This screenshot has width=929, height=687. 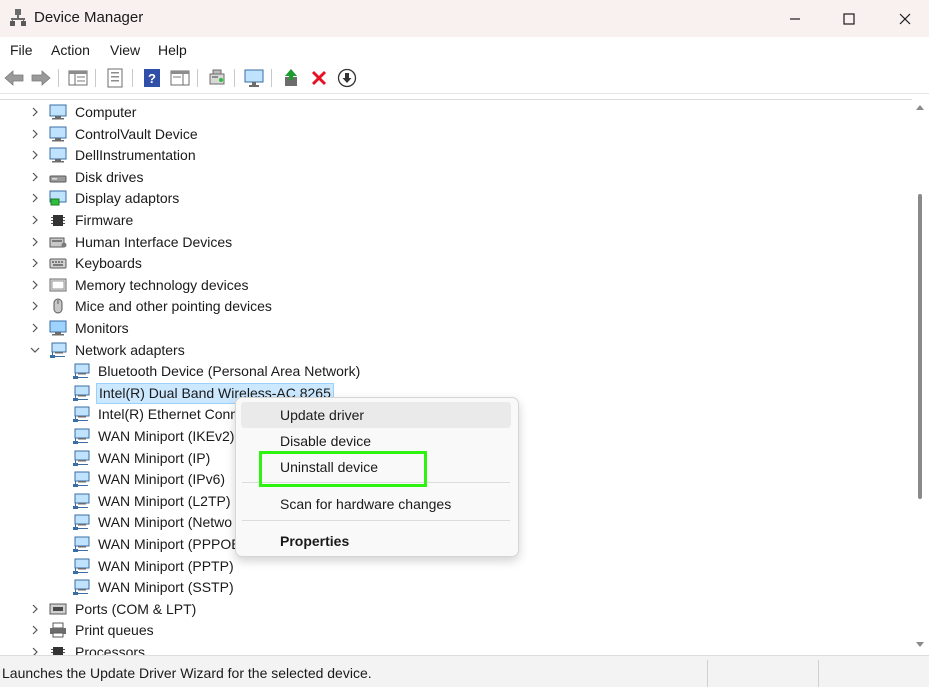 I want to click on device-manager-app-icon, so click(x=18, y=17).